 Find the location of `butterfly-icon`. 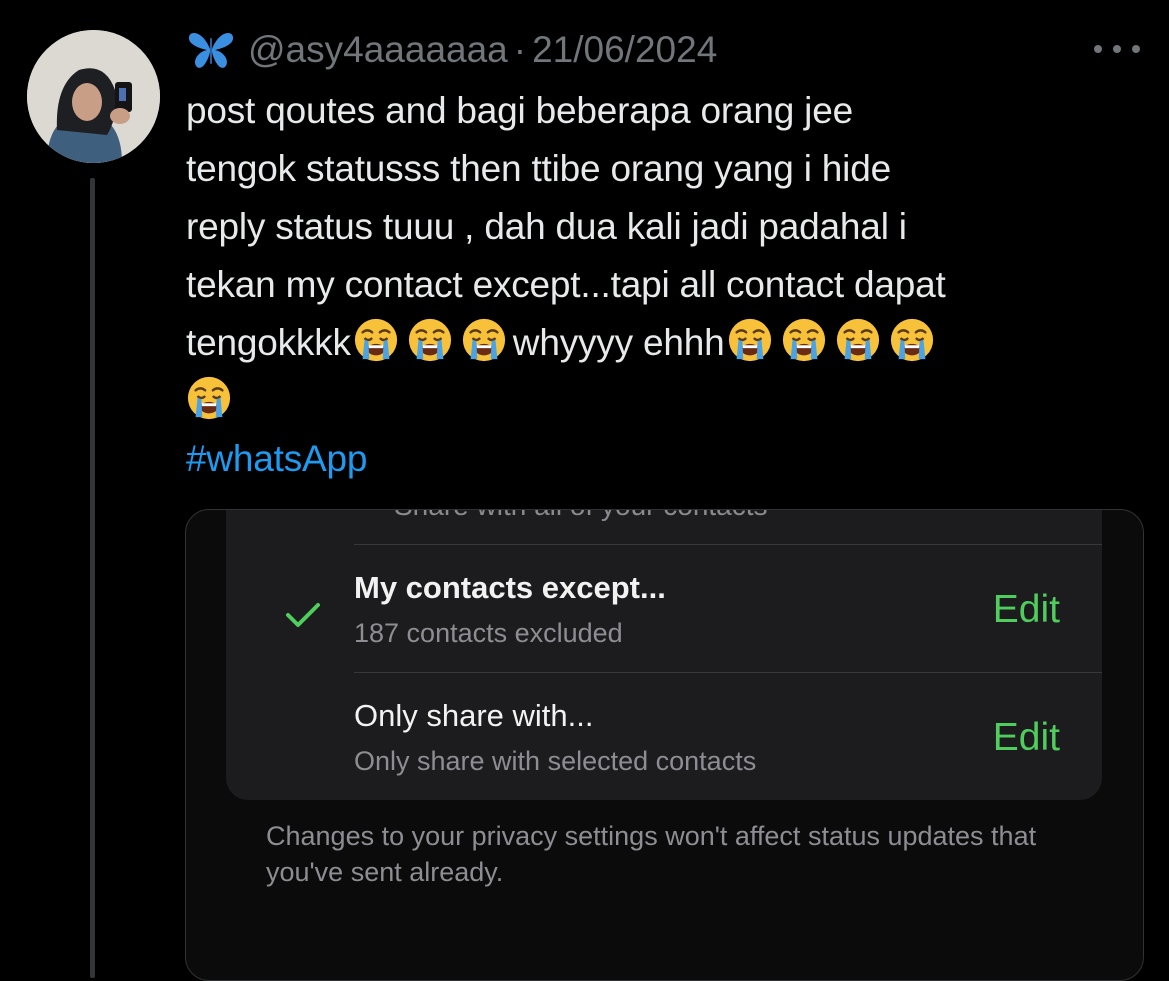

butterfly-icon is located at coordinates (211, 50).